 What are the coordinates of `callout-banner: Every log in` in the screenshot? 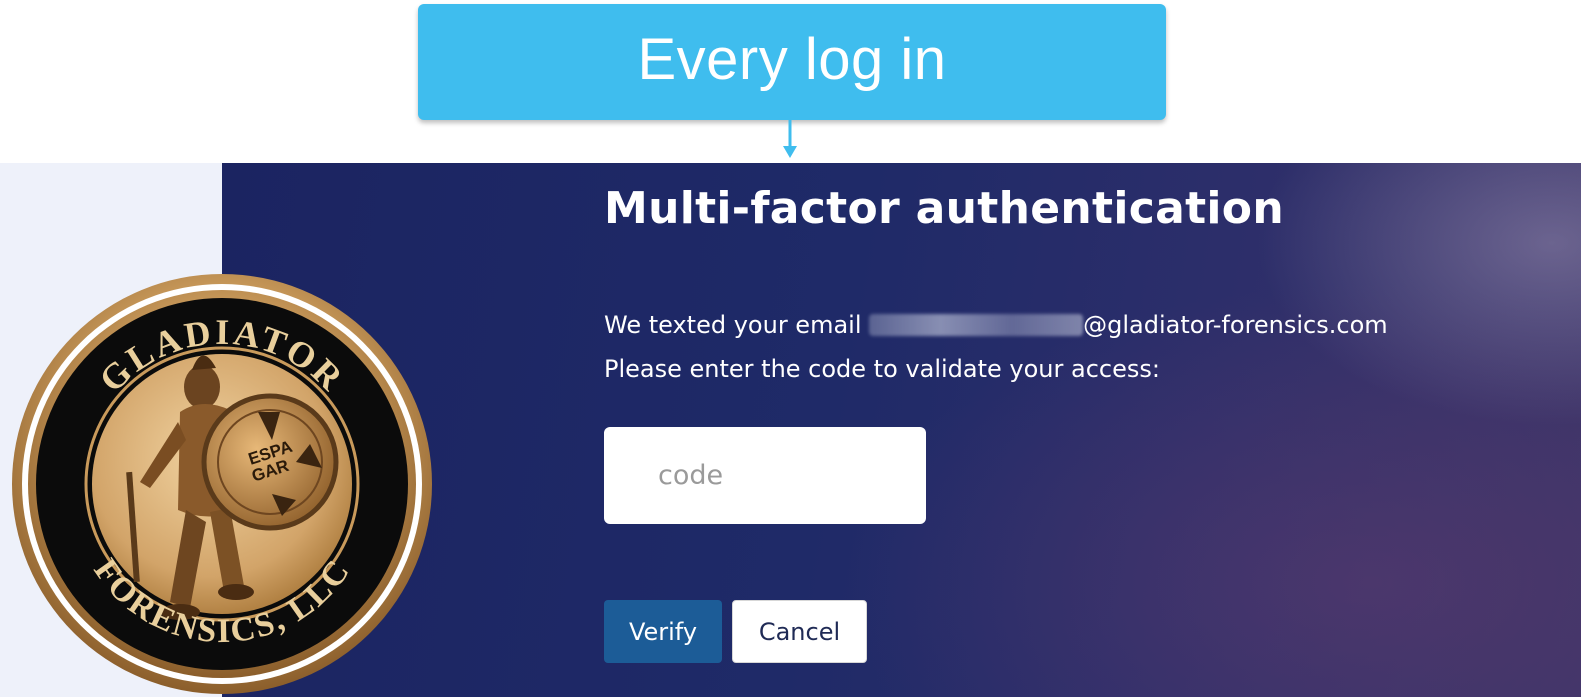 It's located at (792, 62).